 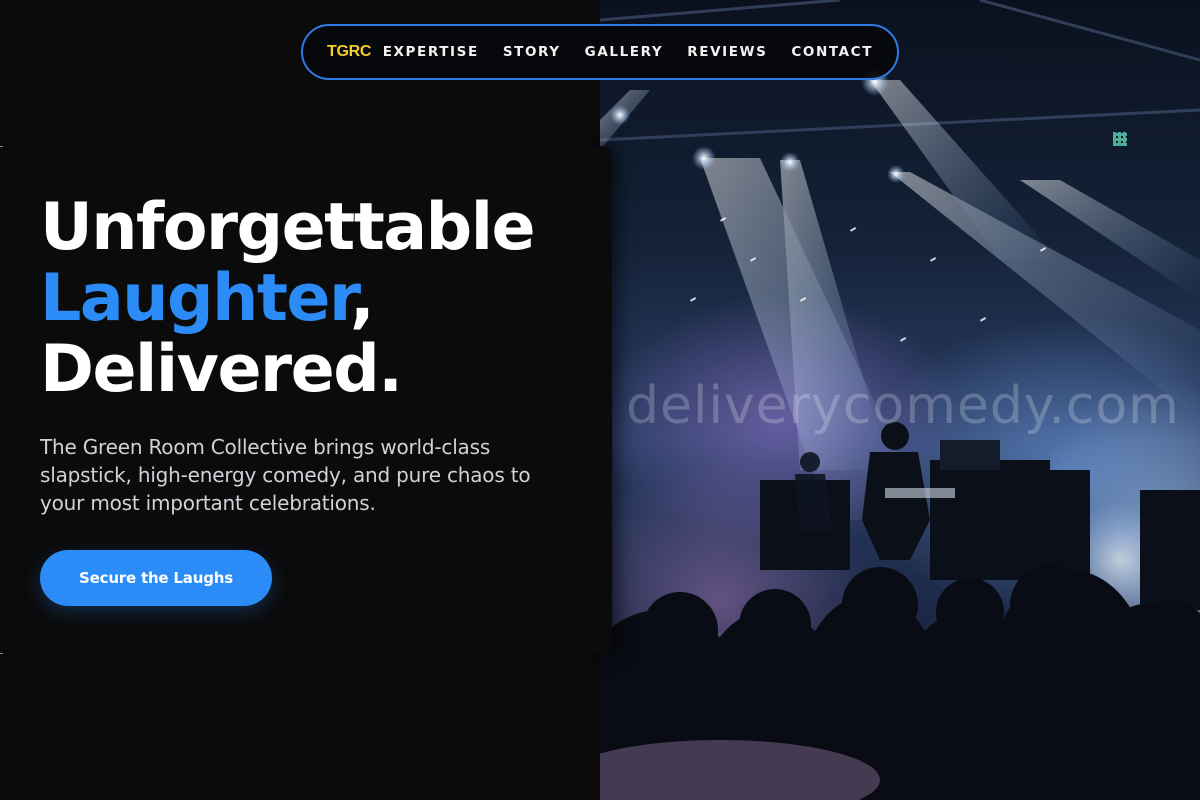 I want to click on watermark-text: deliverycomedy.com, so click(x=903, y=406).